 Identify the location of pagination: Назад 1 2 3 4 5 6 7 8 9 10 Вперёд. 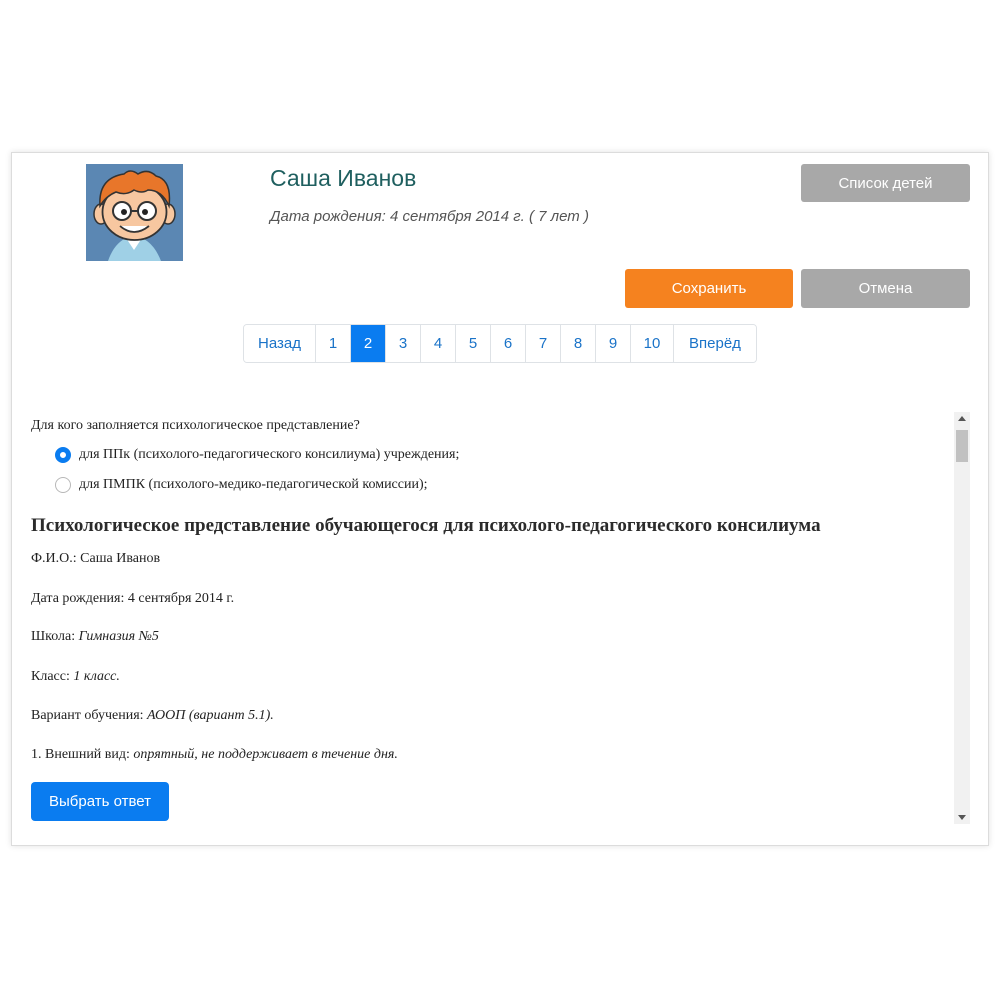
(500, 343).